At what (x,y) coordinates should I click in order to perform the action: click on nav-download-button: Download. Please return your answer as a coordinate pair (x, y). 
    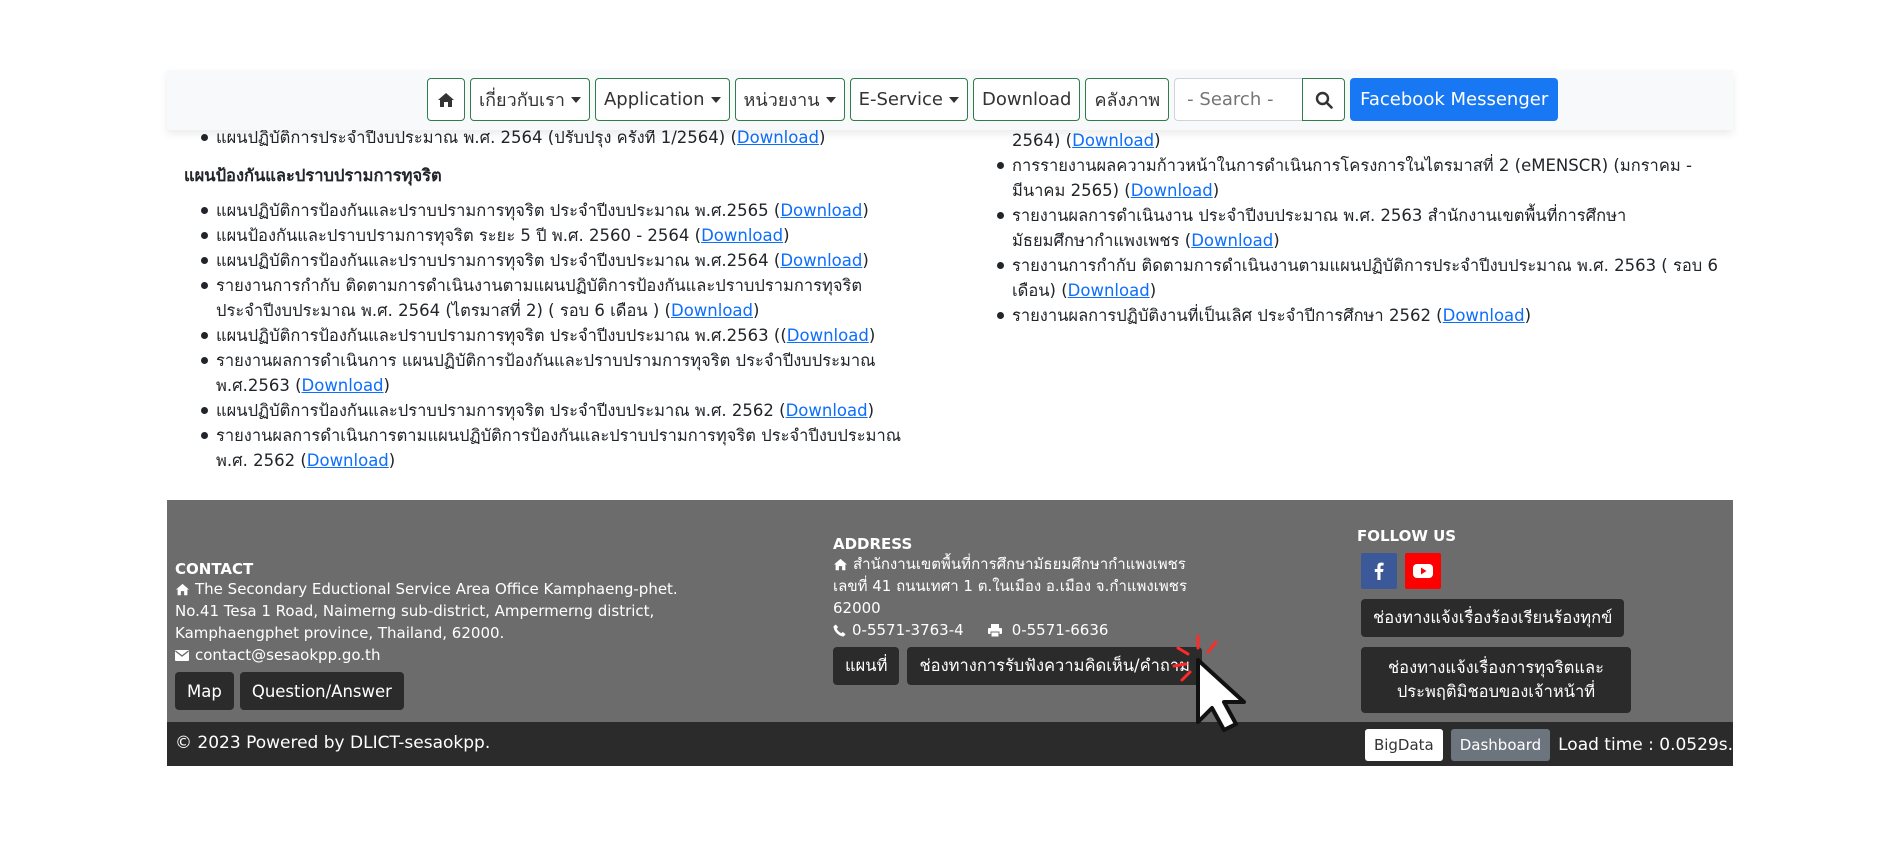
    Looking at the image, I should click on (1026, 99).